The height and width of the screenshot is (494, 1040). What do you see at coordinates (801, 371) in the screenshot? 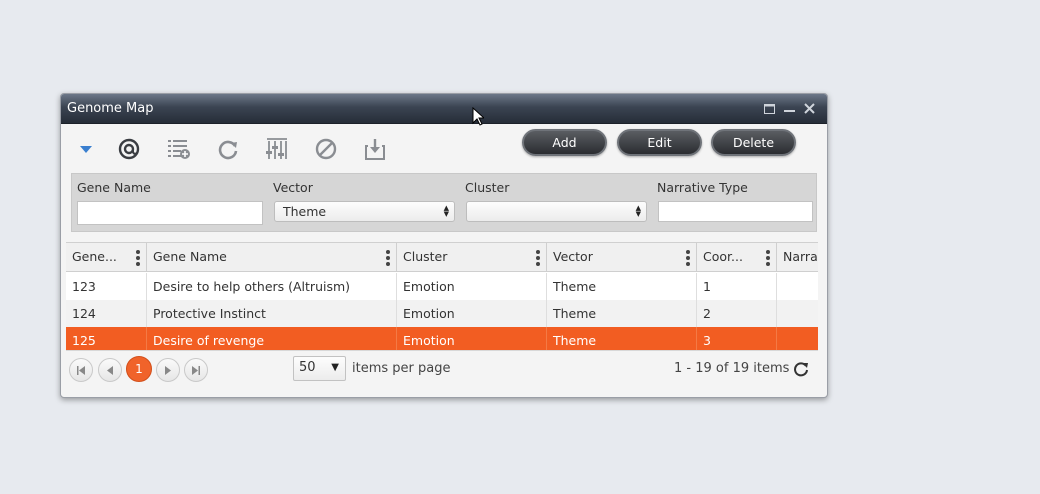
I see `pager-refresh-icon` at bounding box center [801, 371].